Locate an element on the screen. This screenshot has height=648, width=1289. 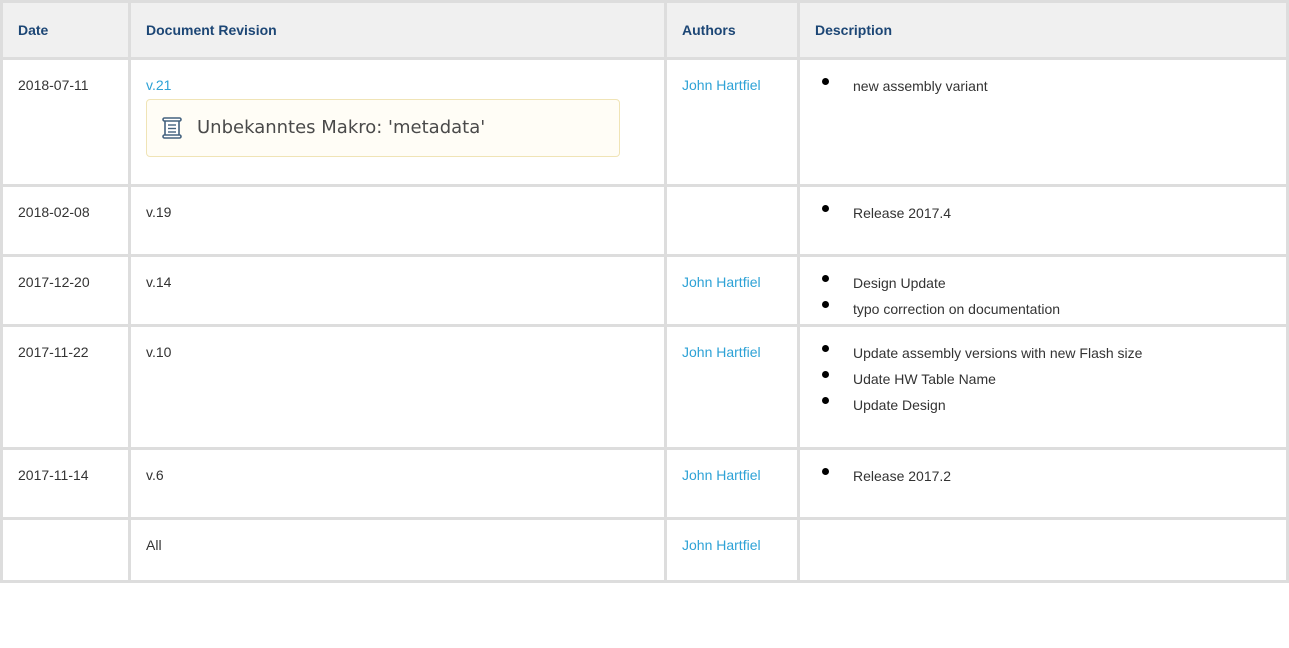
date-text: 2017-11-22 is located at coordinates (53, 352).